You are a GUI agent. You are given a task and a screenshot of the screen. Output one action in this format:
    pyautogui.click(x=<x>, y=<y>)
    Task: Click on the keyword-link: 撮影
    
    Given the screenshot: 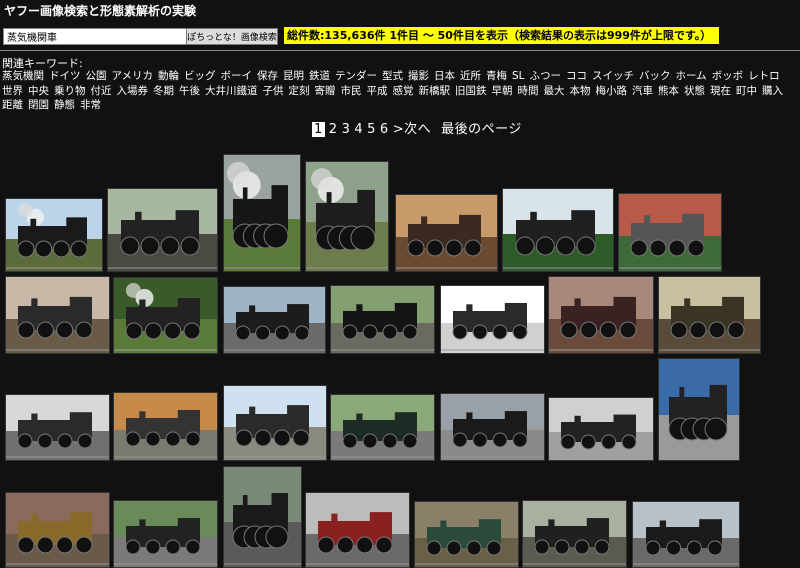 What is the action you would take?
    pyautogui.click(x=418, y=76)
    